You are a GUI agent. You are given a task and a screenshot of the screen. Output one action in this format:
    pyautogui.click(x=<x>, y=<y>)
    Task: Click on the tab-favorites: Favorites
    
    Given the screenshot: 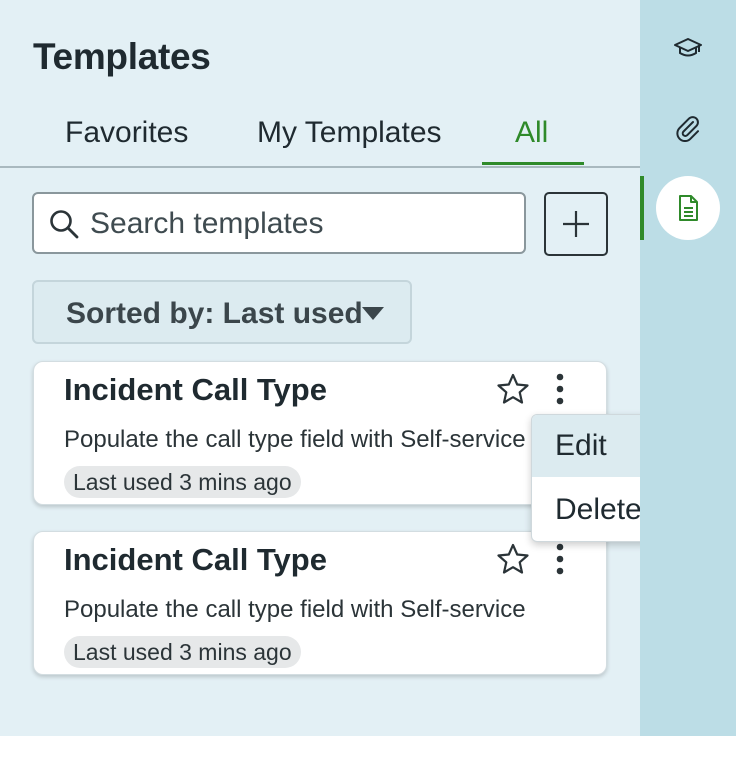 What is the action you would take?
    pyautogui.click(x=126, y=139)
    